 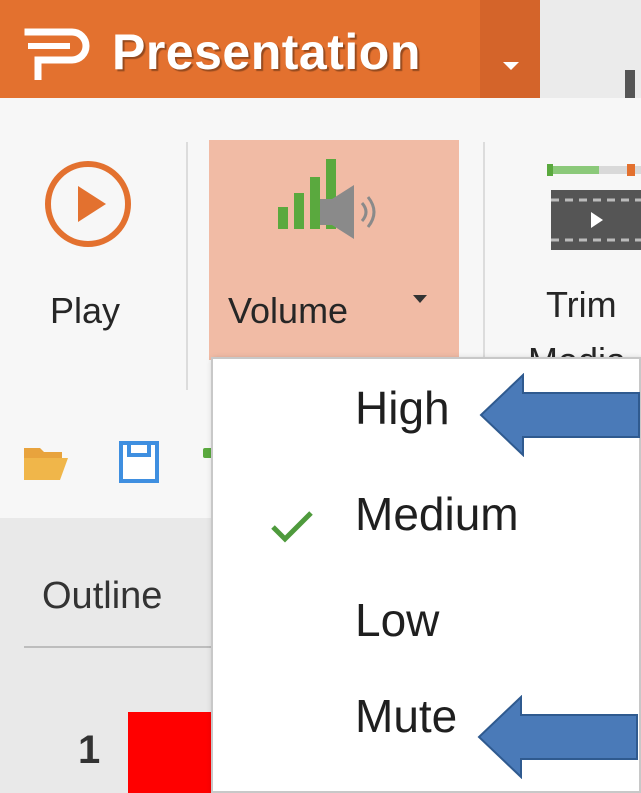 I want to click on presentation-logo-icon, so click(x=57, y=54).